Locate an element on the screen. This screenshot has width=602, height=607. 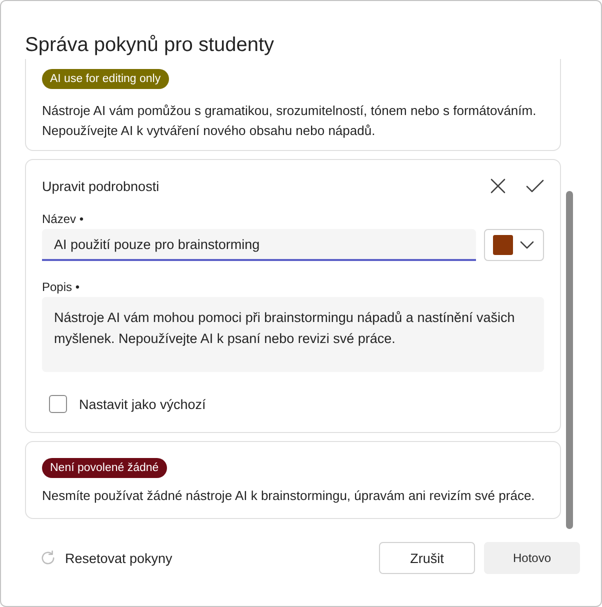
guideline-badge: AI use for editing only is located at coordinates (105, 79).